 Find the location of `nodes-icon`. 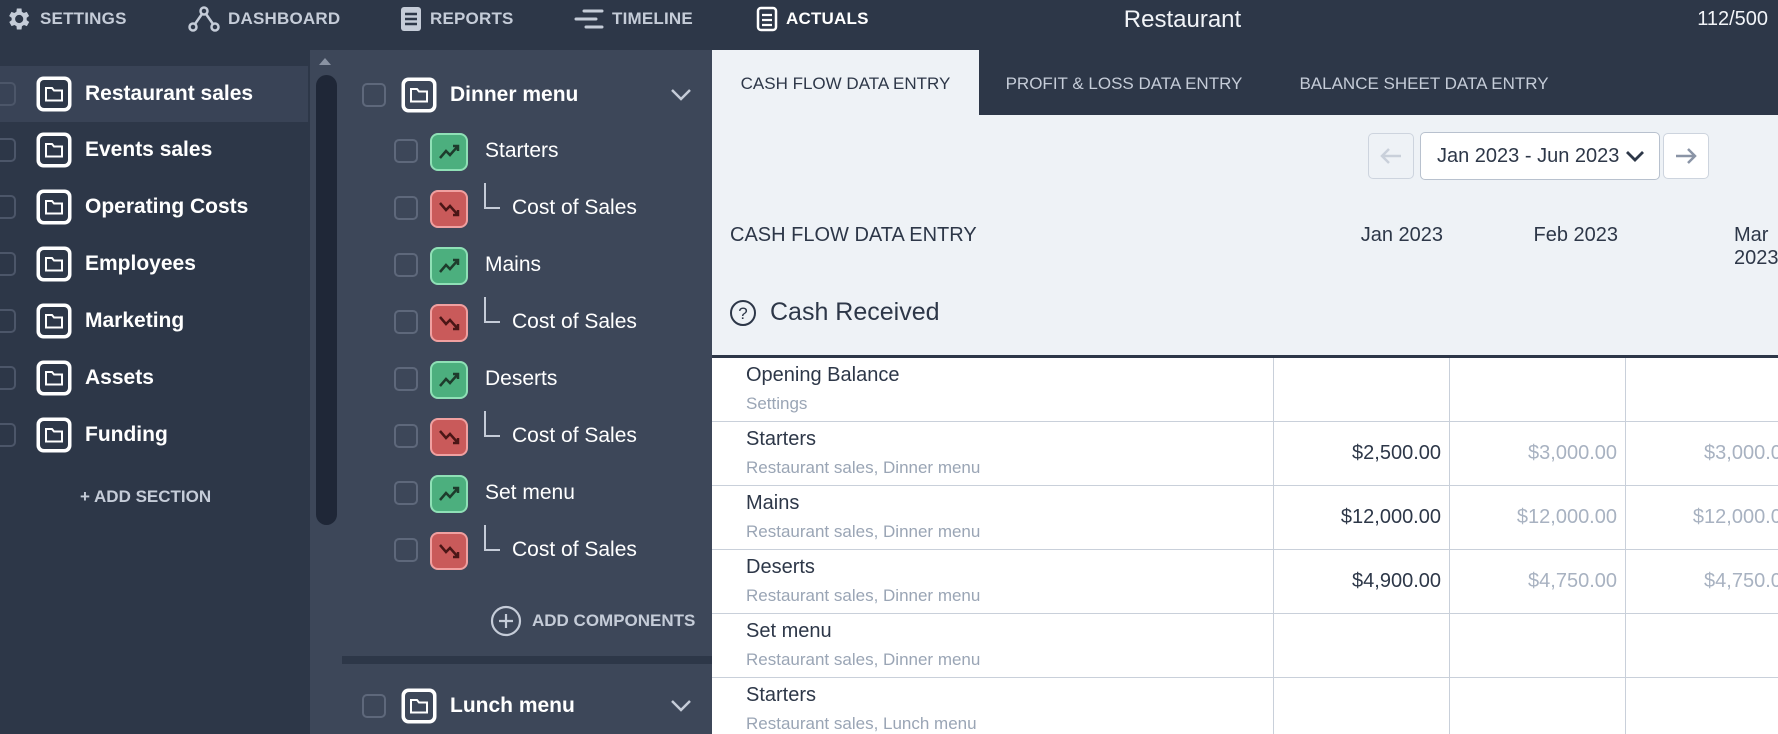

nodes-icon is located at coordinates (204, 19).